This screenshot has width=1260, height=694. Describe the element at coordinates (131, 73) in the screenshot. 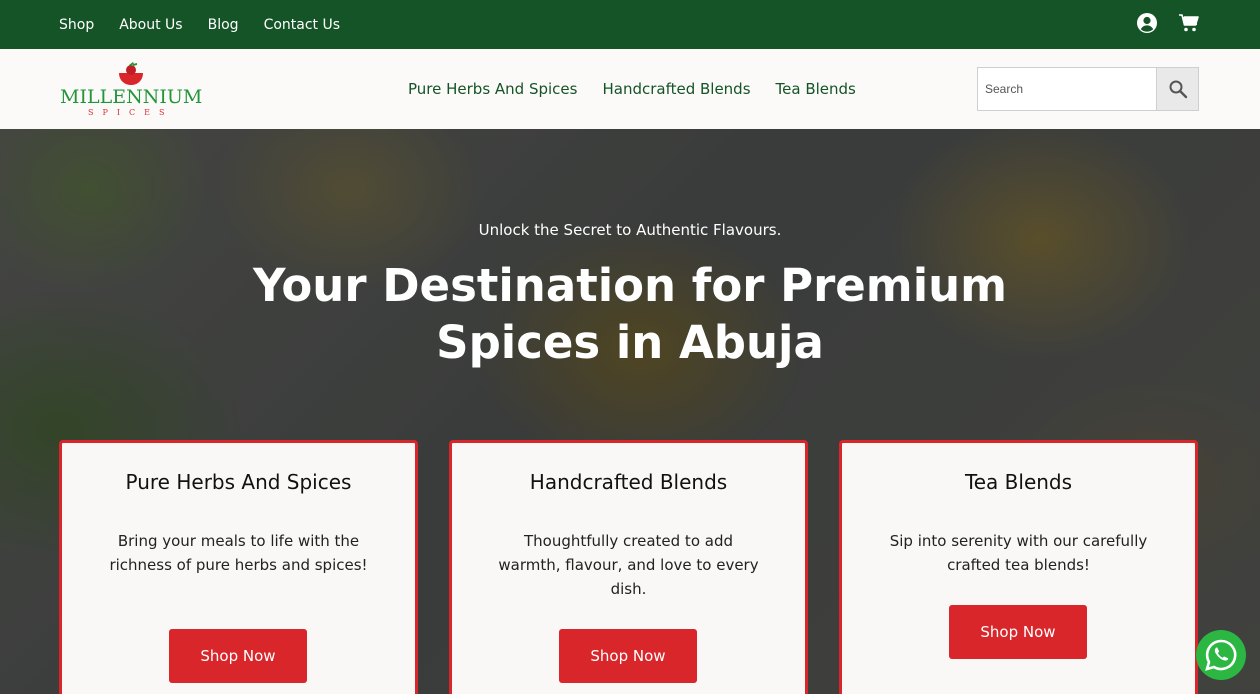

I see `spice-bowl-icon` at that location.